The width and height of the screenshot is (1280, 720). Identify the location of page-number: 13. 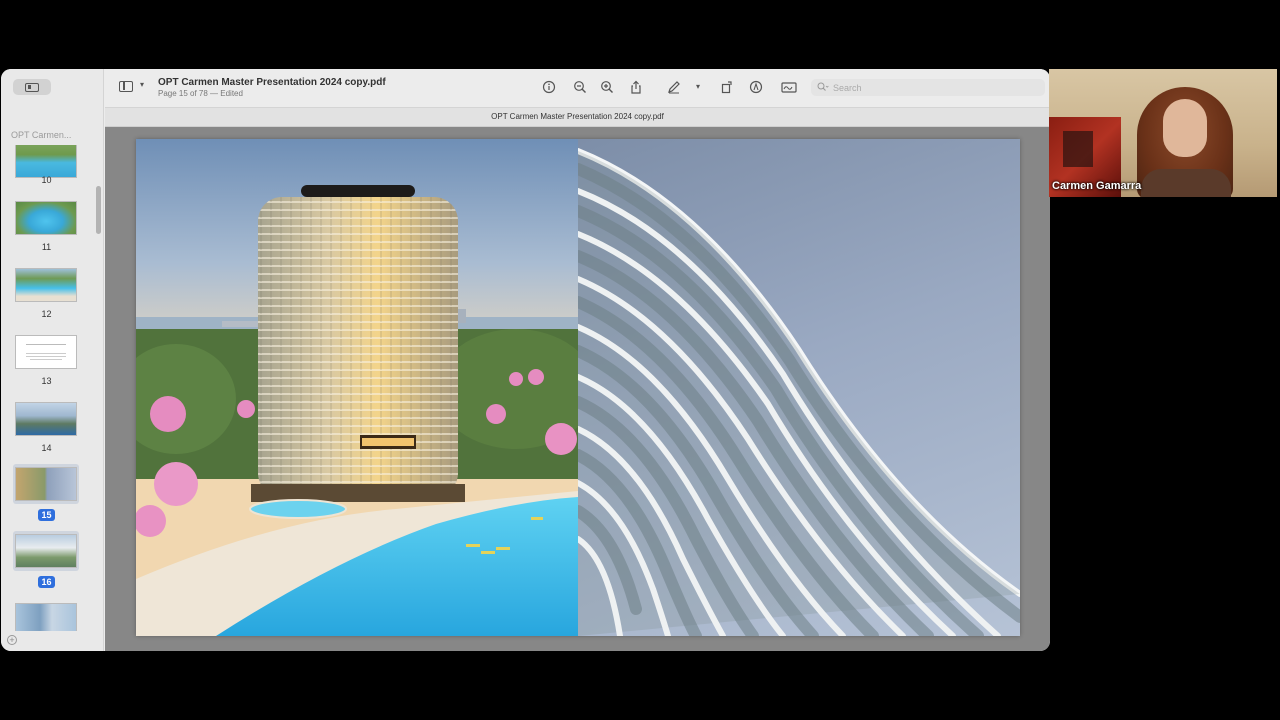
(46, 381).